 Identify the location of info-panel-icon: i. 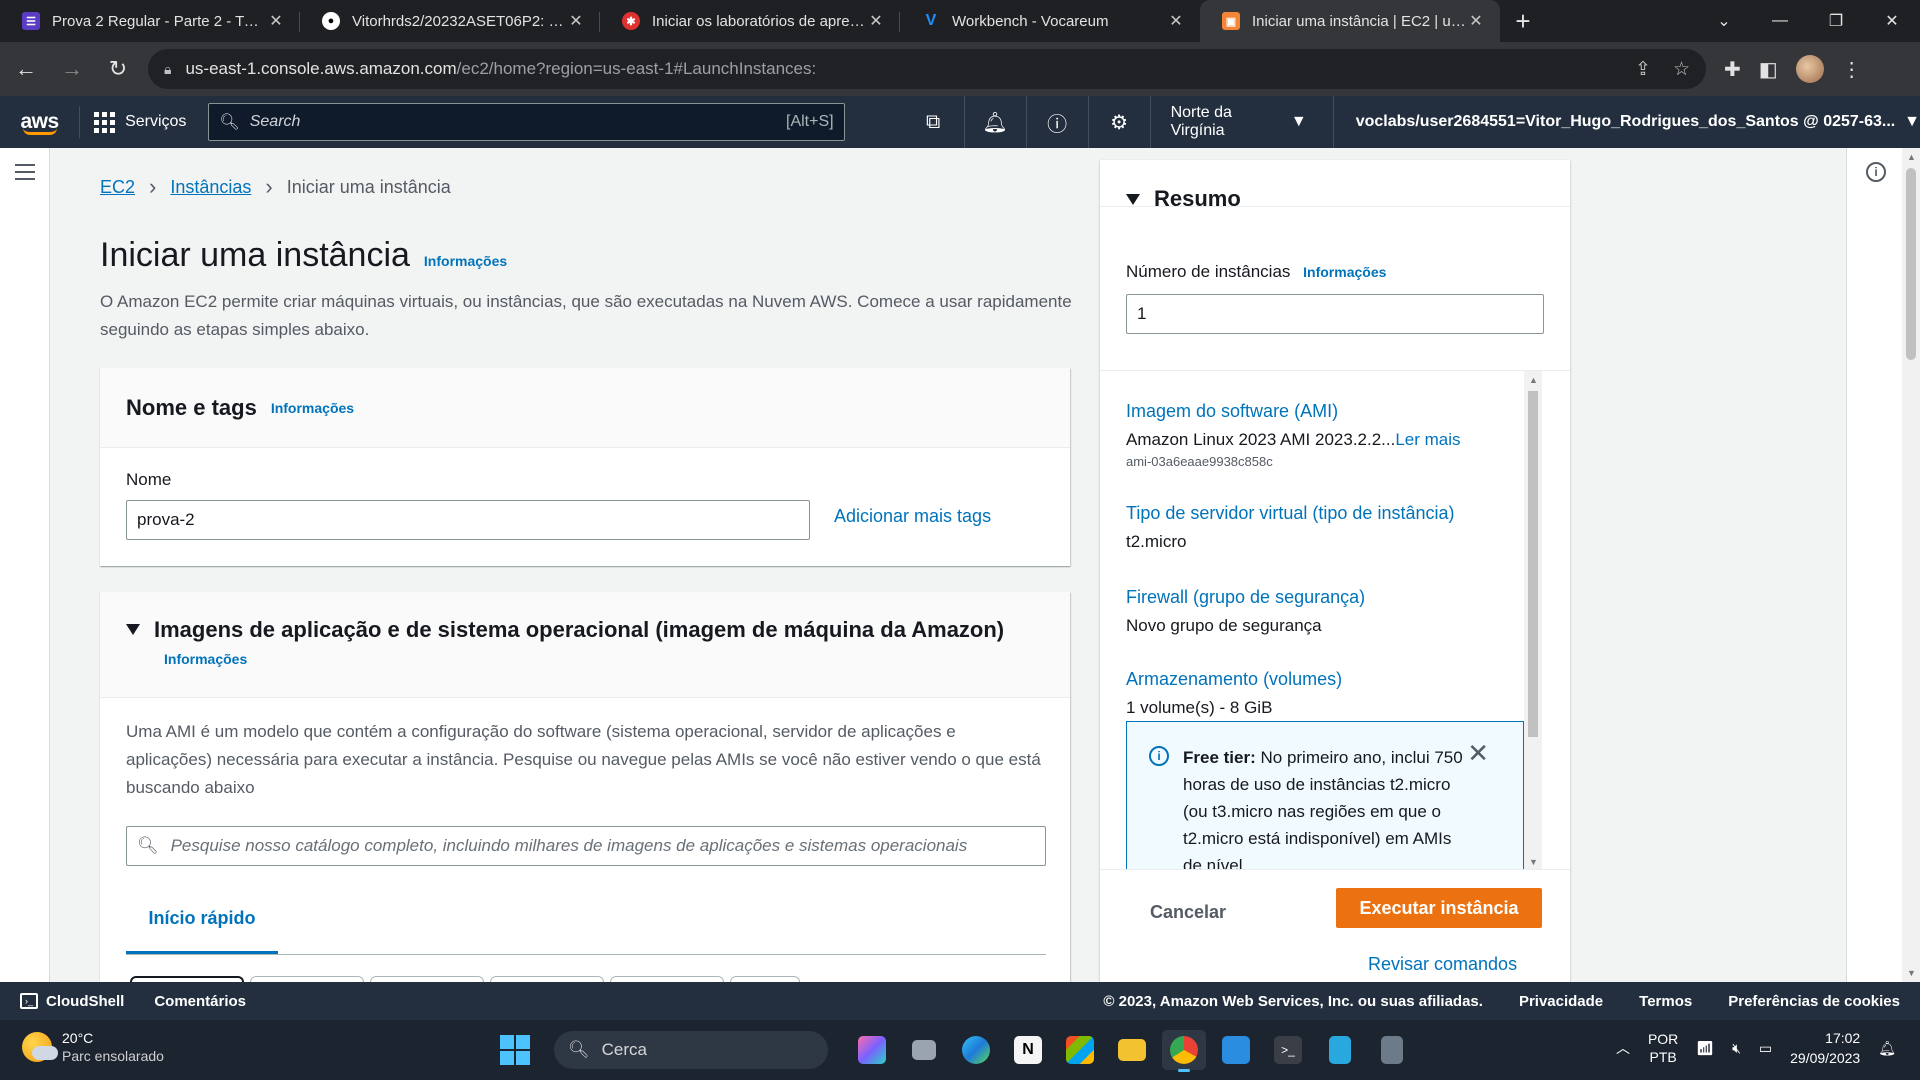
(1876, 172).